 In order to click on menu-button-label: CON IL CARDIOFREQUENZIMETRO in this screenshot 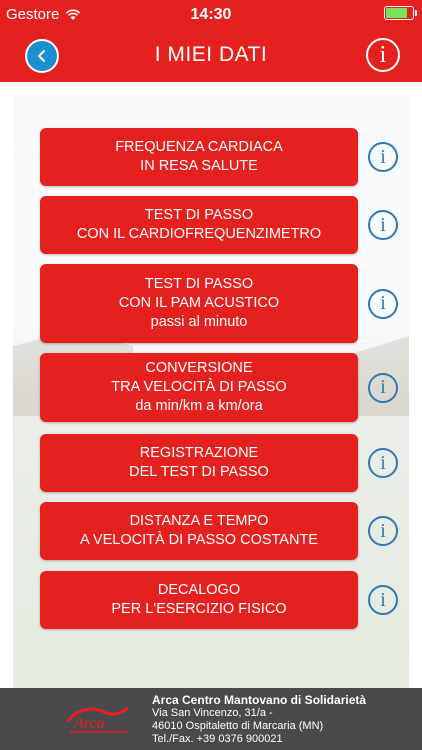, I will do `click(199, 234)`.